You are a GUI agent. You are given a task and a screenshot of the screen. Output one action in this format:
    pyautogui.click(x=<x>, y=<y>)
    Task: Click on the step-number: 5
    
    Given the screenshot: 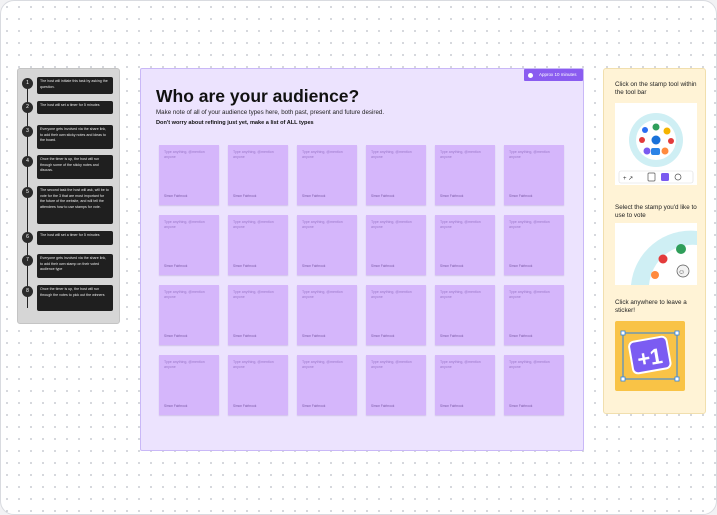 What is the action you would take?
    pyautogui.click(x=27, y=192)
    